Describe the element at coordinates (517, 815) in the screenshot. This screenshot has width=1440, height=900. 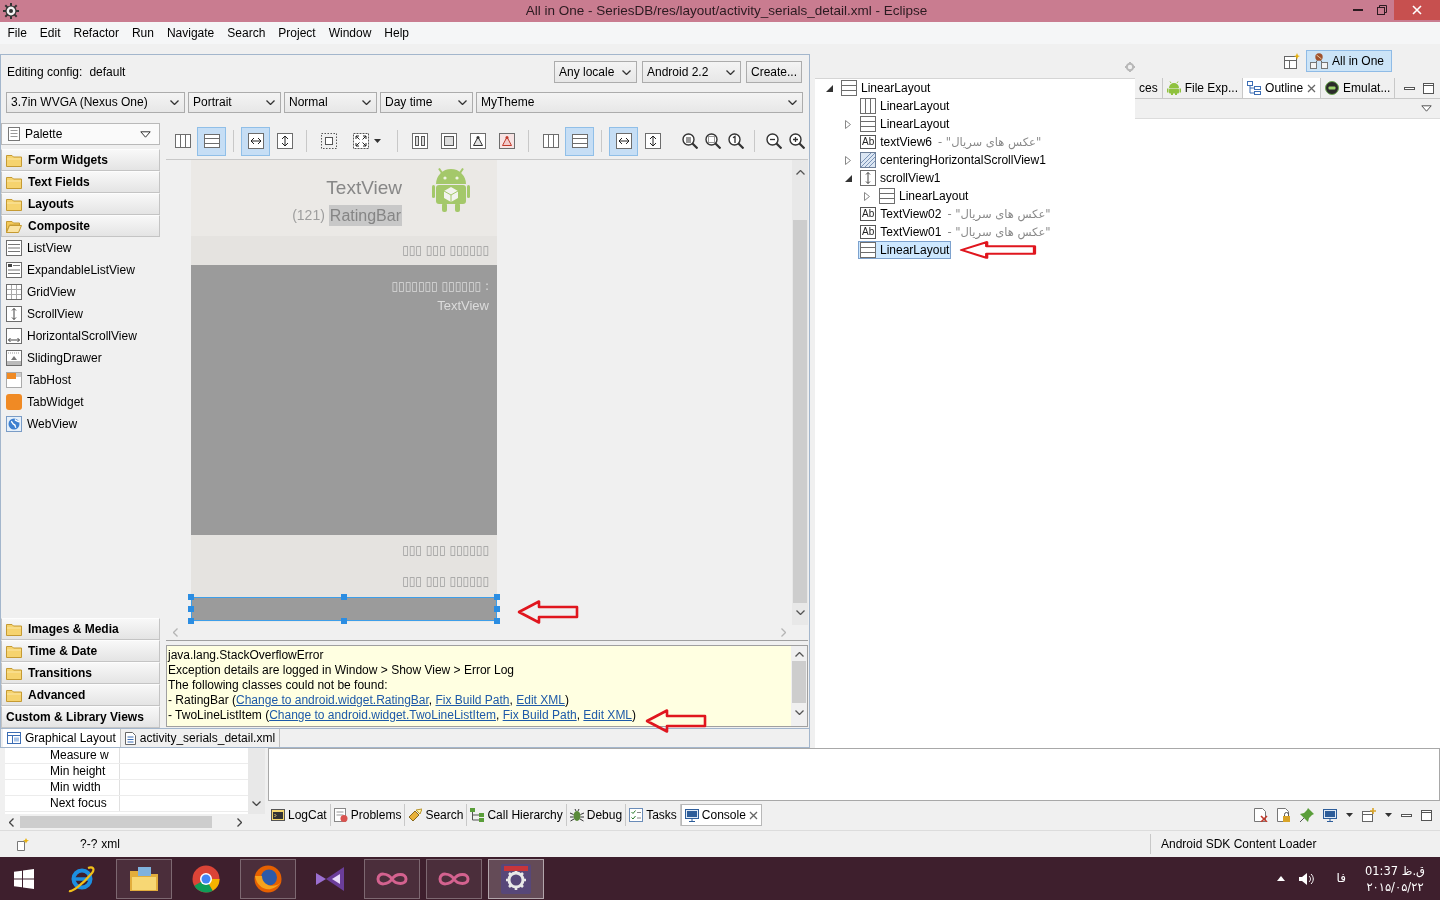
I see `view-tab: Call Hierarchy` at that location.